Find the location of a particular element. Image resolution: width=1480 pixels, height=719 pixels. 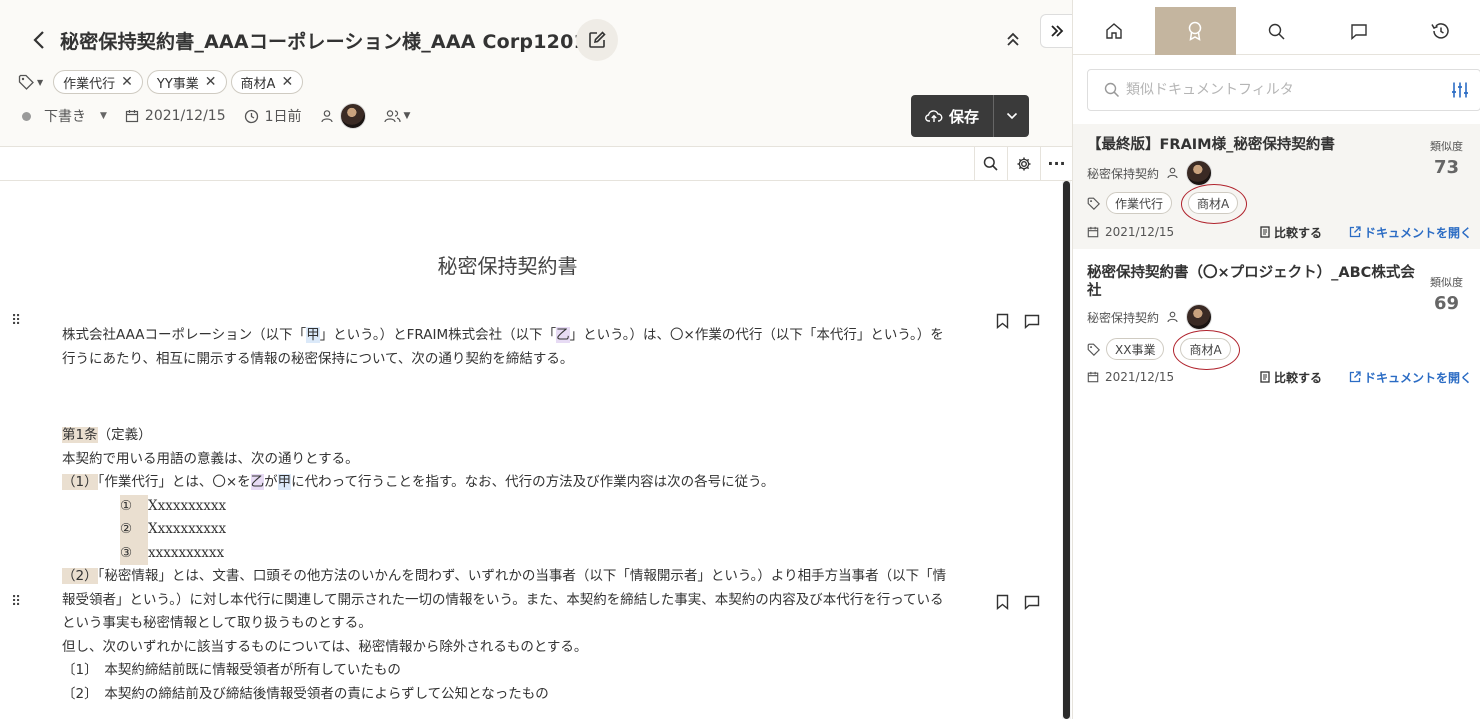

tag-list: ▼ 作業代行 ✕ YY事業 ✕ 商材A ✕ is located at coordinates (161, 82).